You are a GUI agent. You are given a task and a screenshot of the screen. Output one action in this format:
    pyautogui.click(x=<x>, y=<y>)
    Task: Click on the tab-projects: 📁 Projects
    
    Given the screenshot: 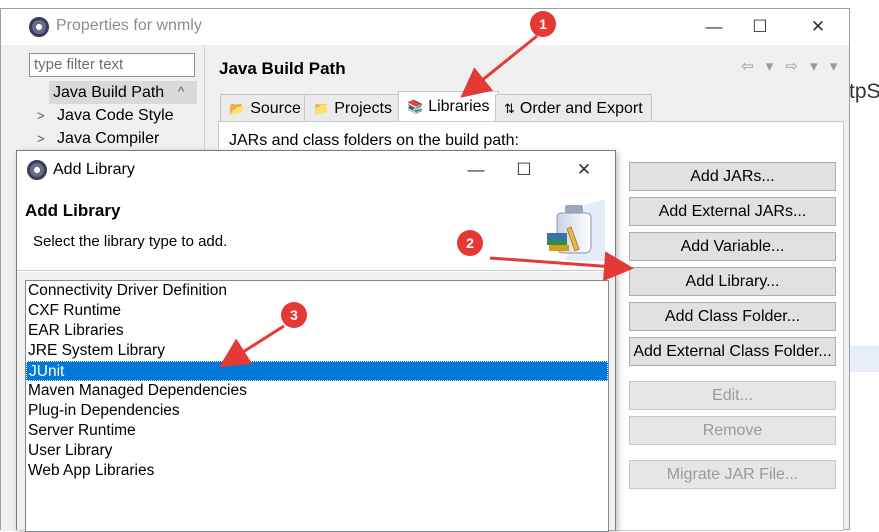 What is the action you would take?
    pyautogui.click(x=352, y=108)
    